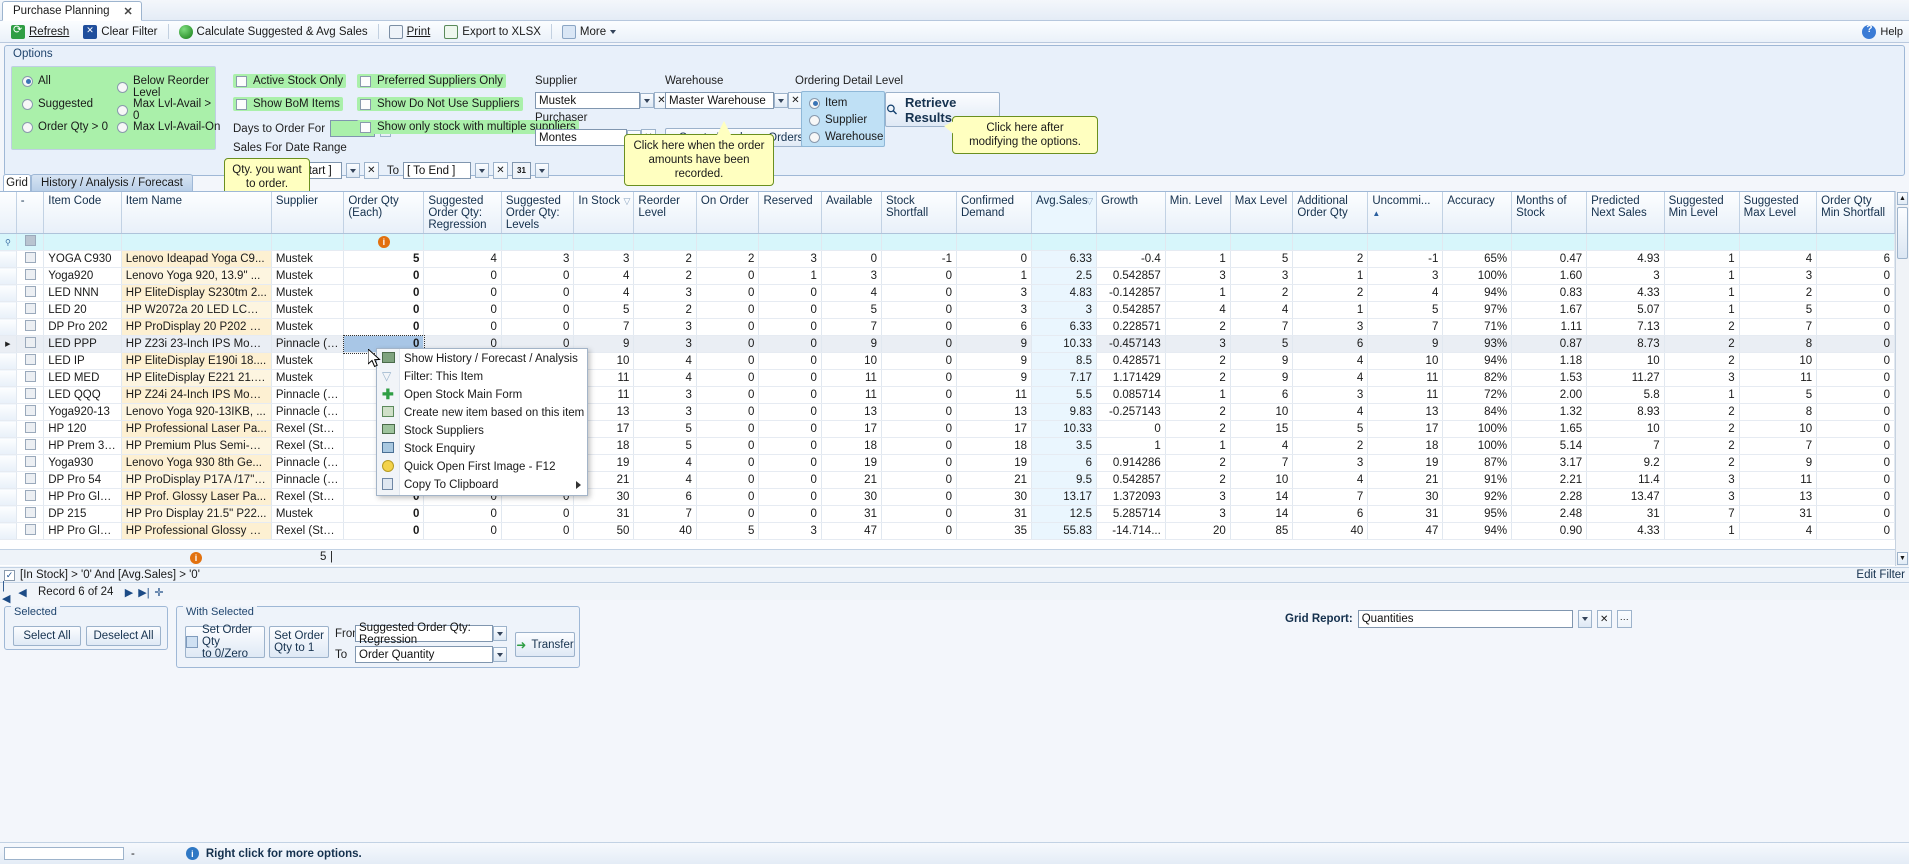 This screenshot has height=864, width=1909. I want to click on nav-first-icon: |◀, so click(7, 592).